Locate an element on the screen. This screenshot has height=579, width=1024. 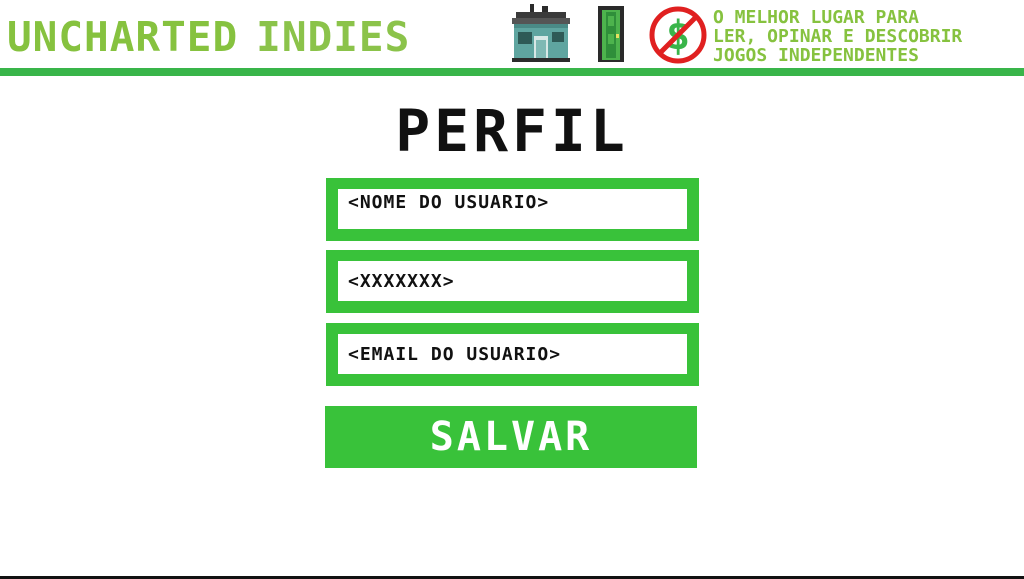
password-value: <XXXXXXX> is located at coordinates (512, 281).